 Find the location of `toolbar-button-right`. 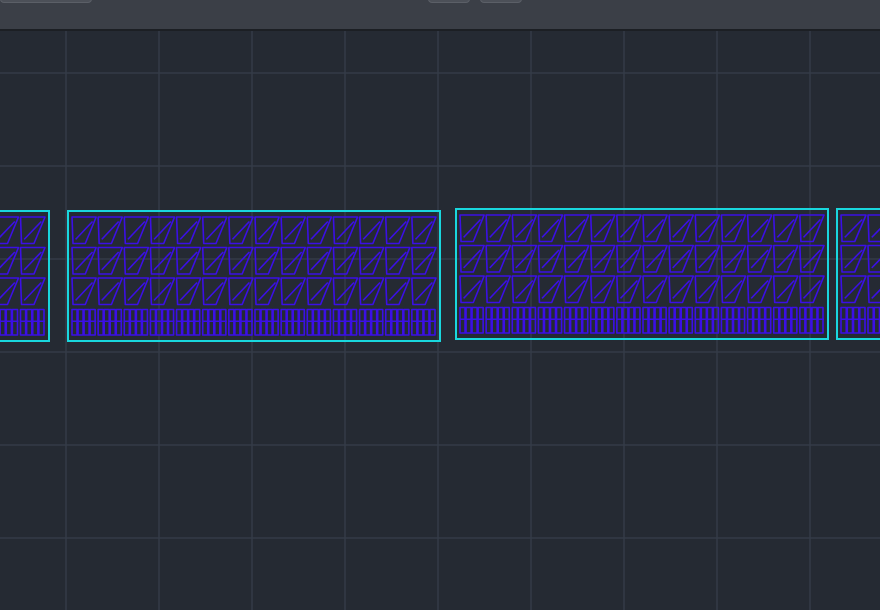

toolbar-button-right is located at coordinates (501, 1).